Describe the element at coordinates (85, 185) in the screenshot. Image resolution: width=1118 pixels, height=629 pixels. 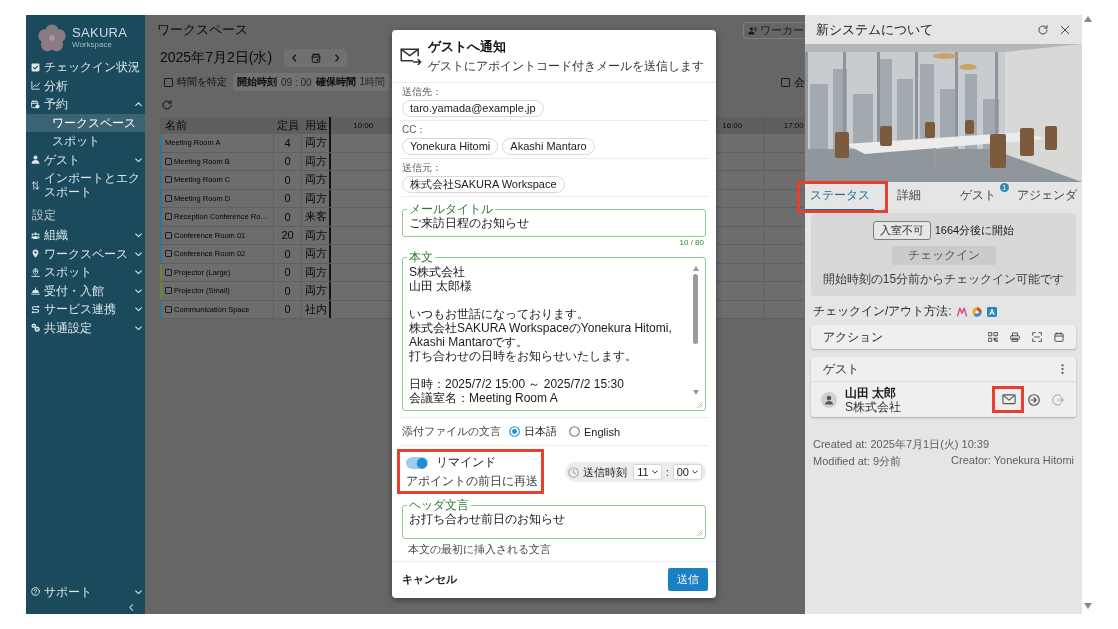
I see `sidebar-item: インポートとエクスポート` at that location.